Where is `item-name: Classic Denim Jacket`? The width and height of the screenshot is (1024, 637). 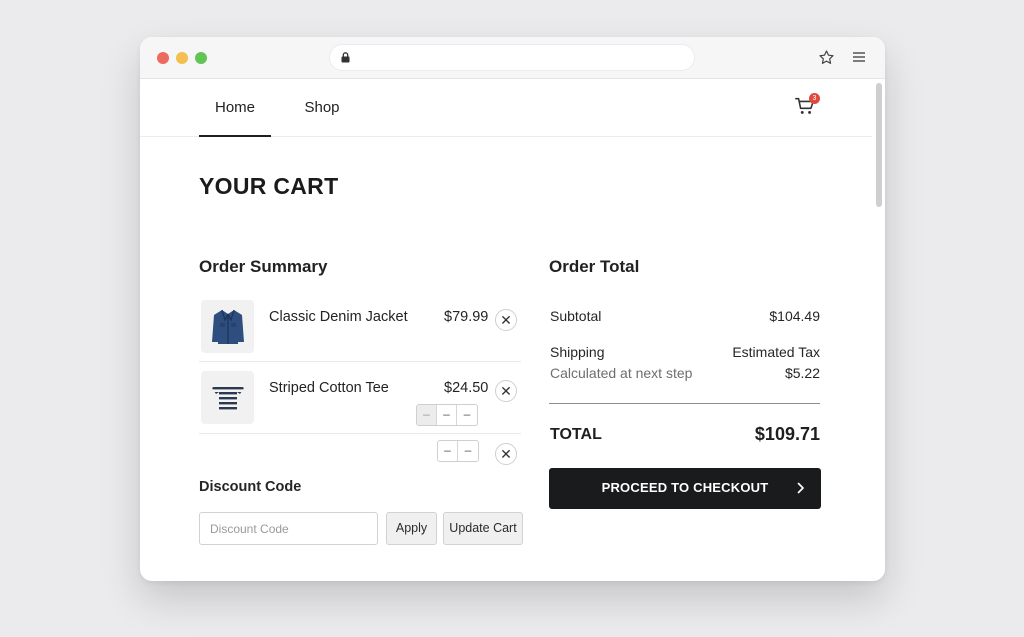 item-name: Classic Denim Jacket is located at coordinates (338, 317).